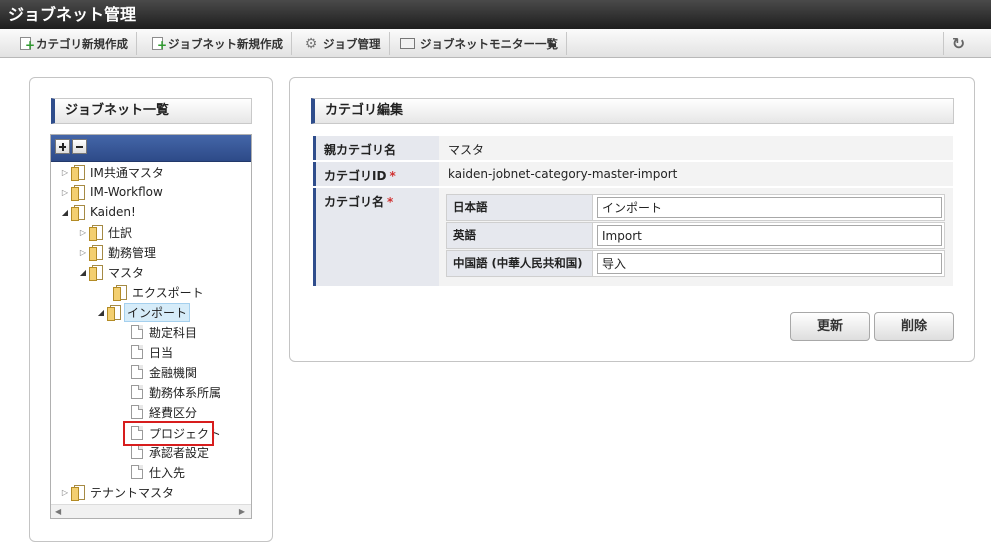  Describe the element at coordinates (79, 146) in the screenshot. I see `collapse-all-icon` at that location.